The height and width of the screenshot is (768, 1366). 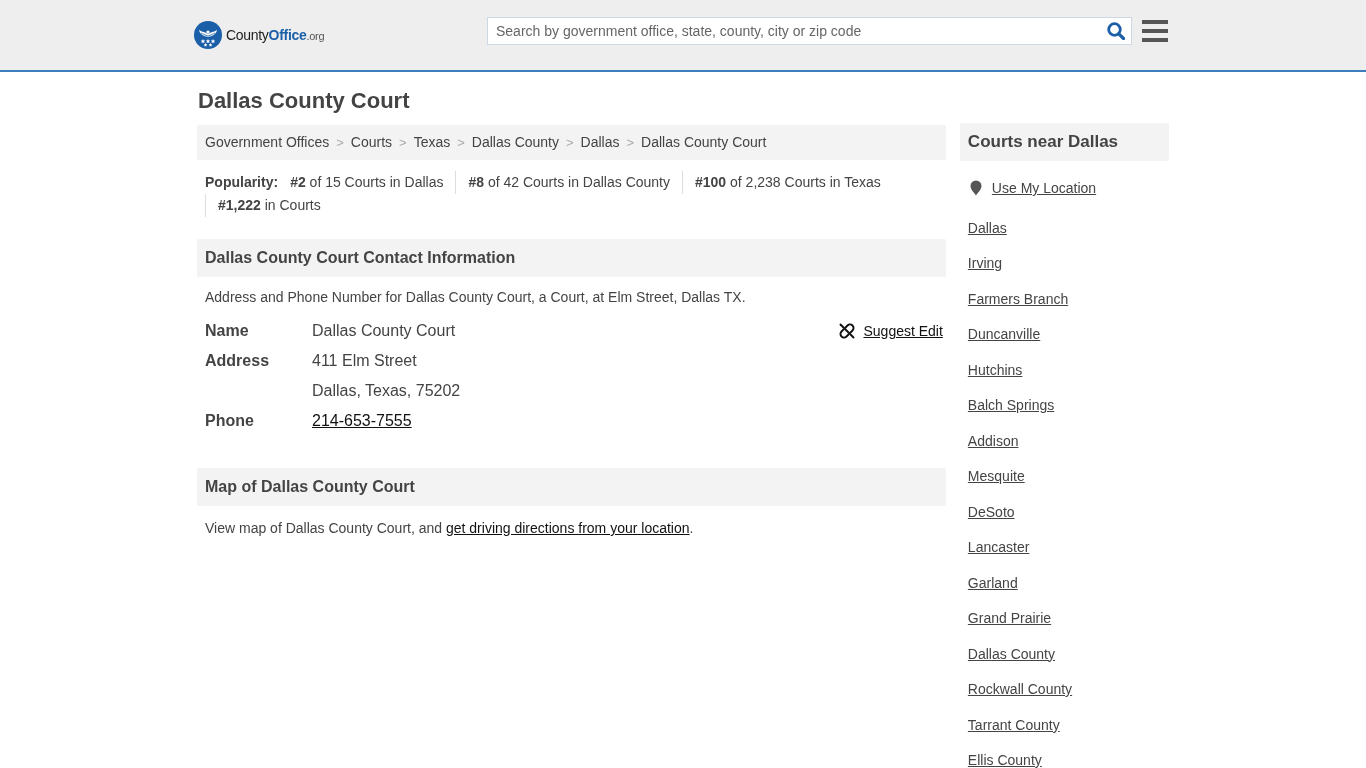 I want to click on crossed-link-icon, so click(x=847, y=331).